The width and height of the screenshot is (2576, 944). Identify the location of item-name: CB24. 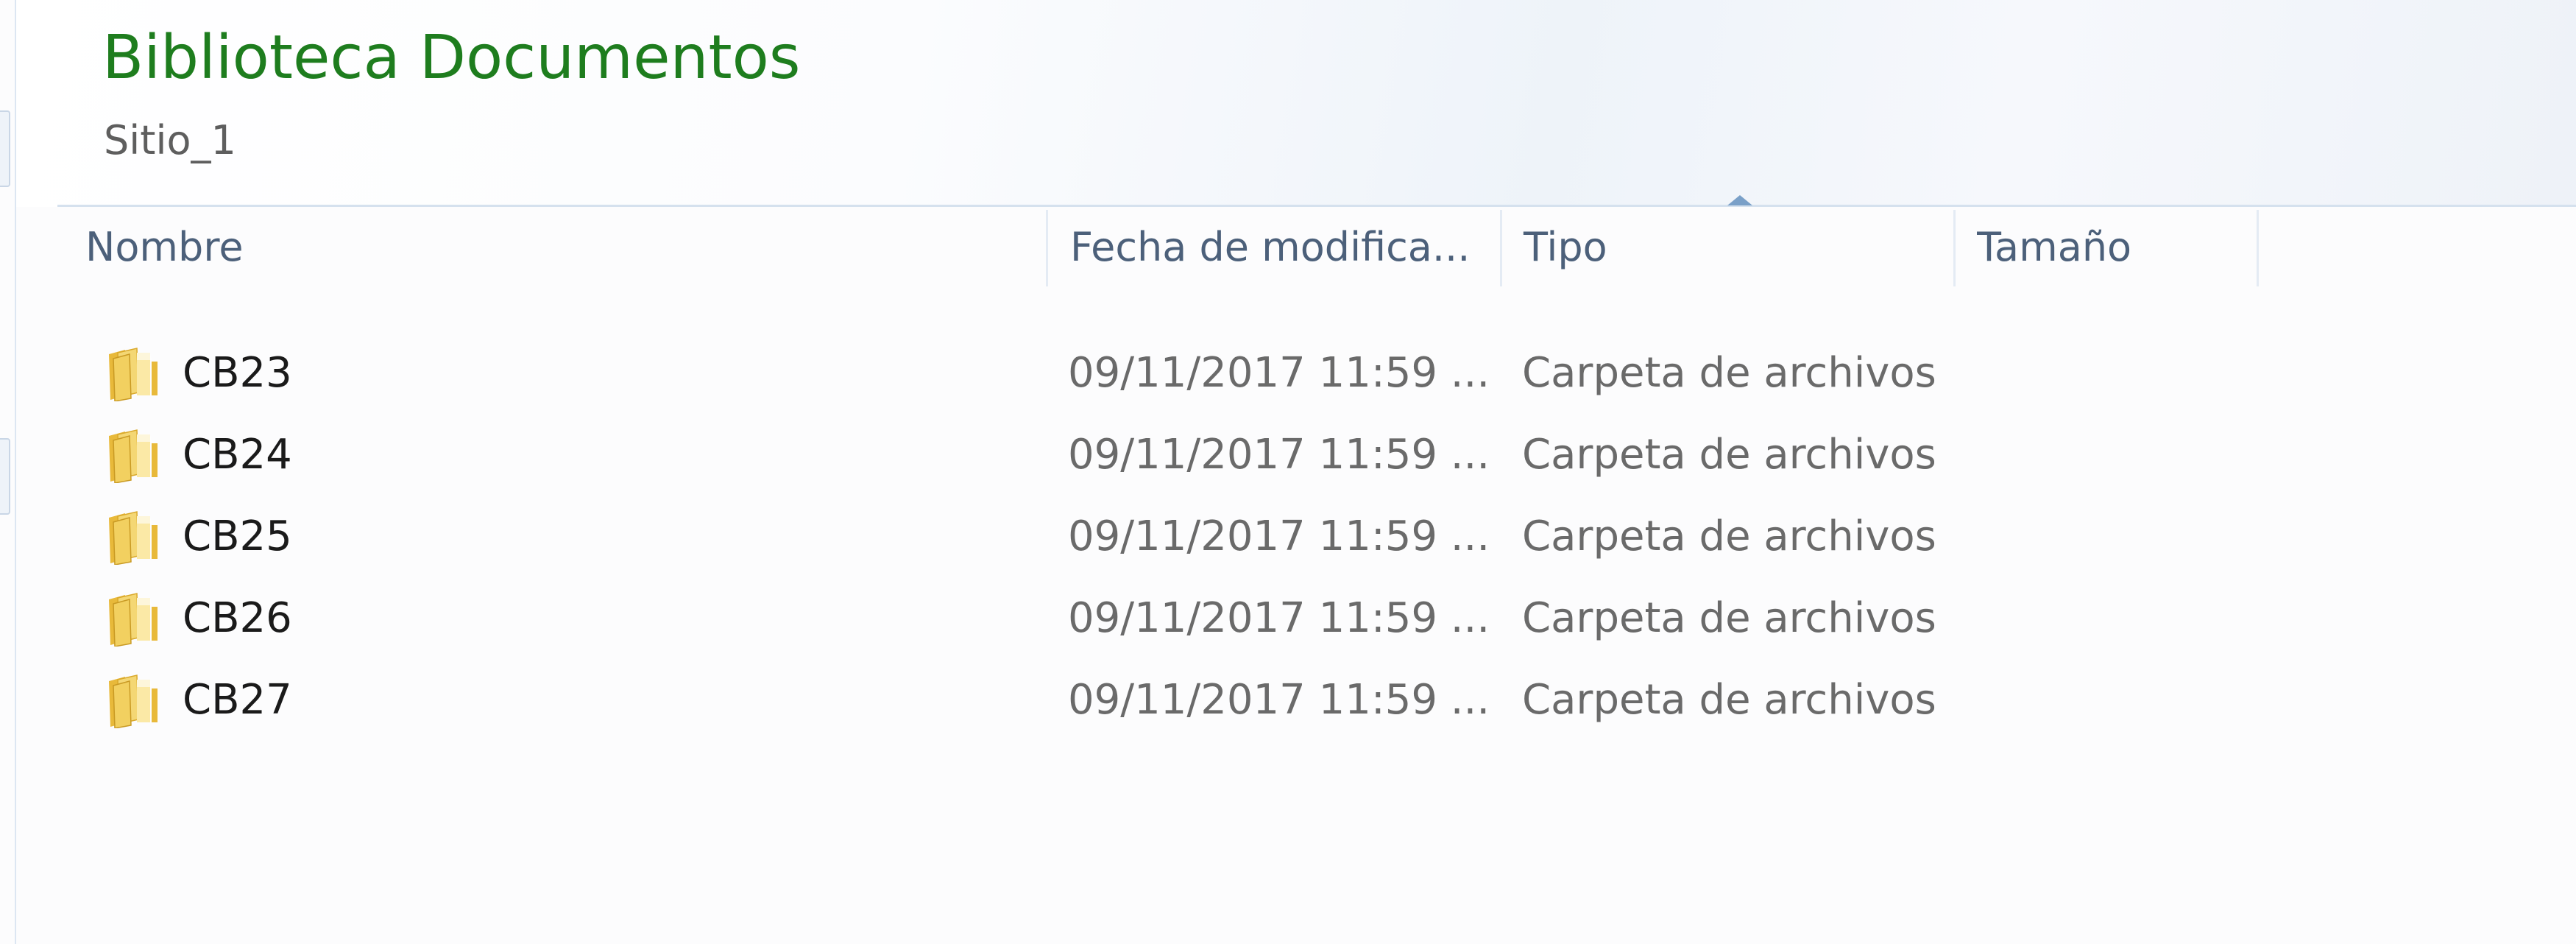
(237, 455).